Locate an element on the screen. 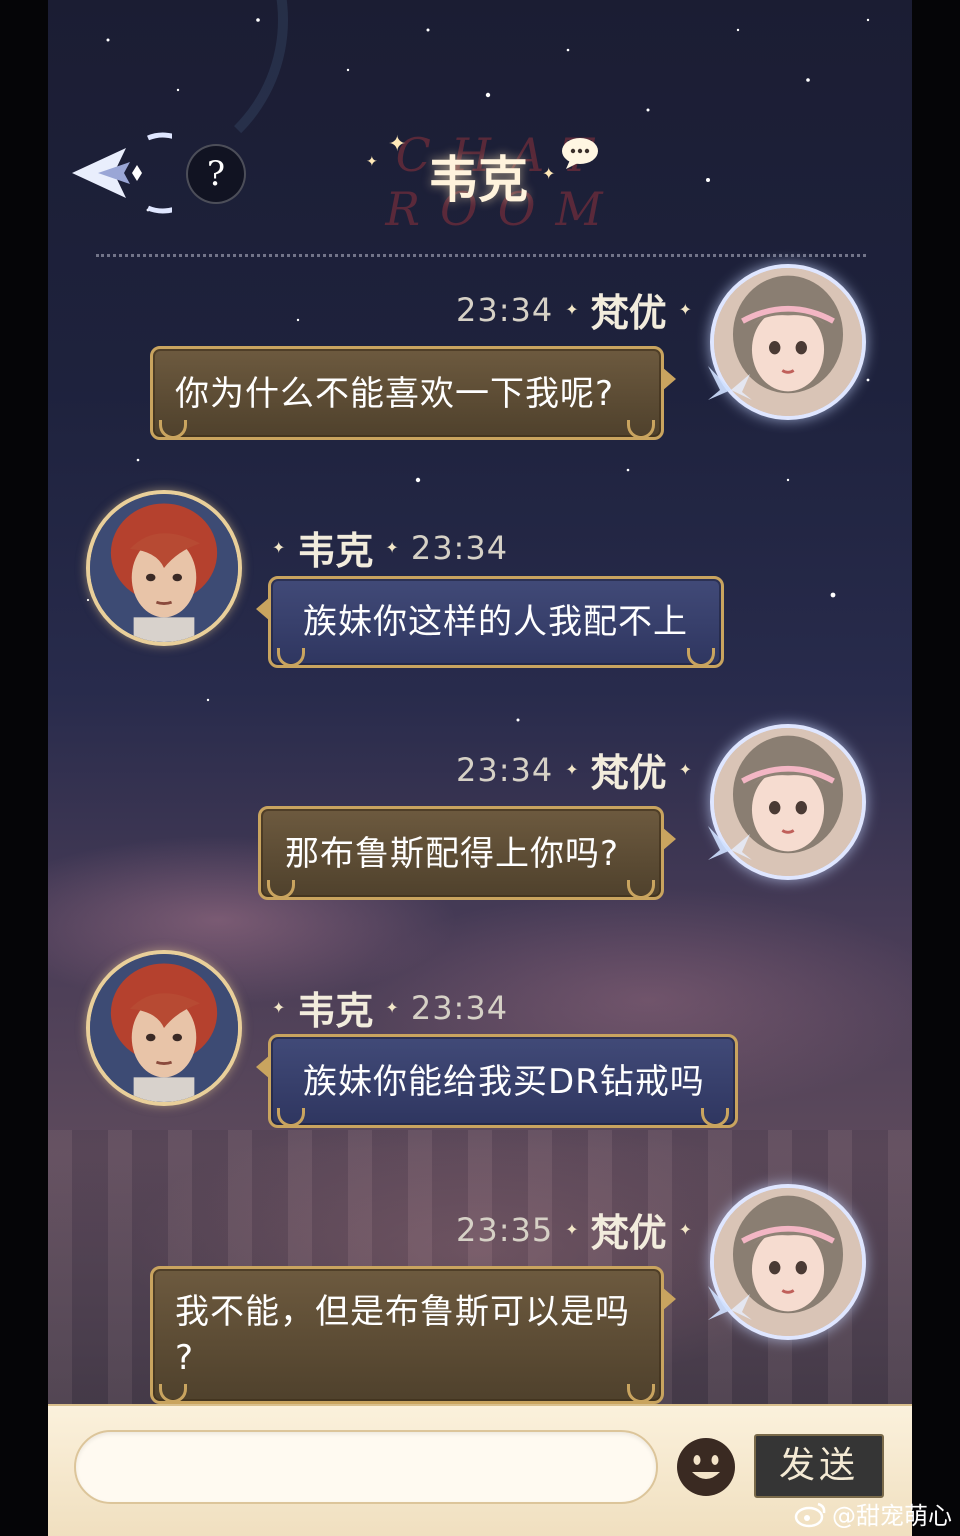  message-text-line: ? is located at coordinates (185, 1358).